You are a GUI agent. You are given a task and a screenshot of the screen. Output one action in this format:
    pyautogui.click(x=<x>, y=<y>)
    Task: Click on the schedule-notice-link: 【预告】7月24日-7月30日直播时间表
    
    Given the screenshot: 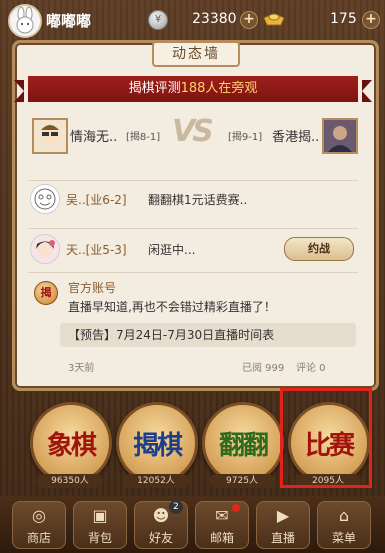 What is the action you would take?
    pyautogui.click(x=208, y=335)
    